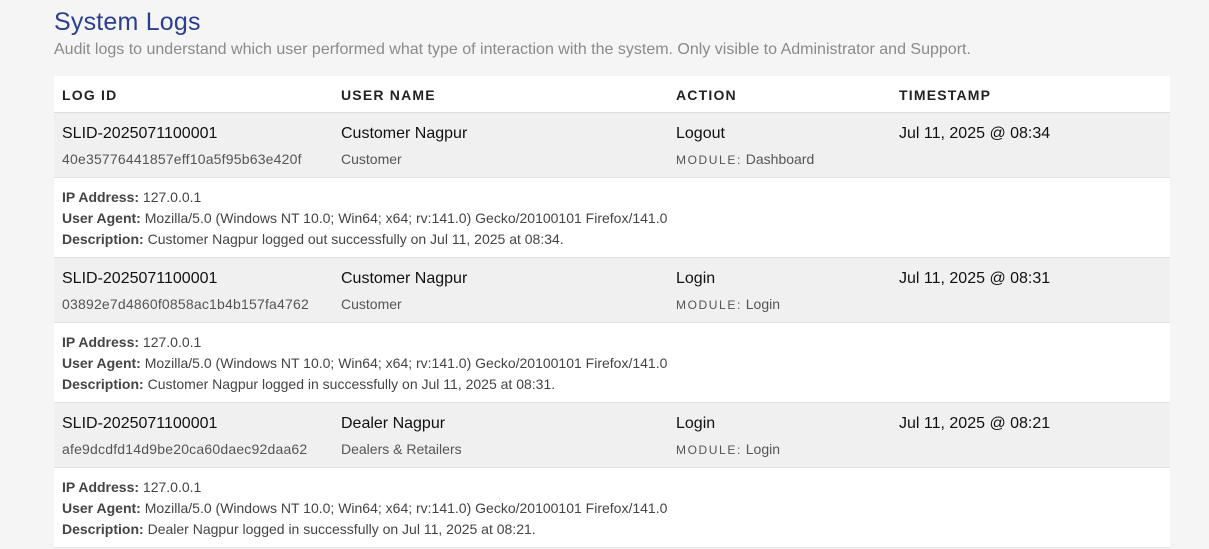 Image resolution: width=1209 pixels, height=549 pixels. Describe the element at coordinates (612, 94) in the screenshot. I see `table-header: LOG ID USER NAME ACTION TIMESTAMP` at that location.